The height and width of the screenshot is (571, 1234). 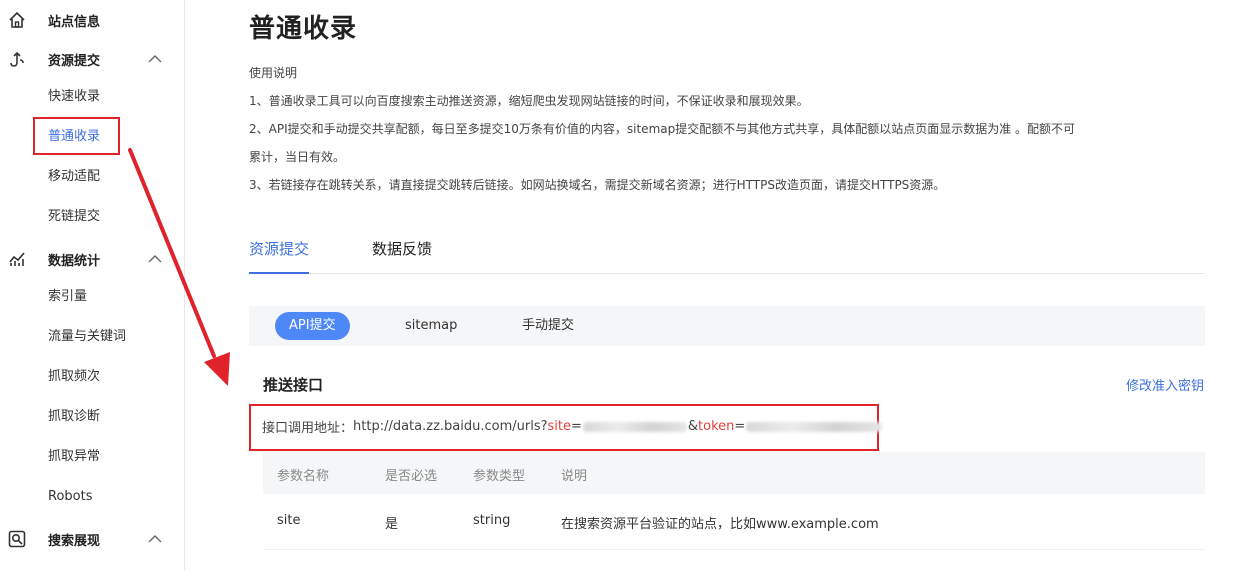 What do you see at coordinates (431, 326) in the screenshot?
I see `tab-sitemap: sitemap` at bounding box center [431, 326].